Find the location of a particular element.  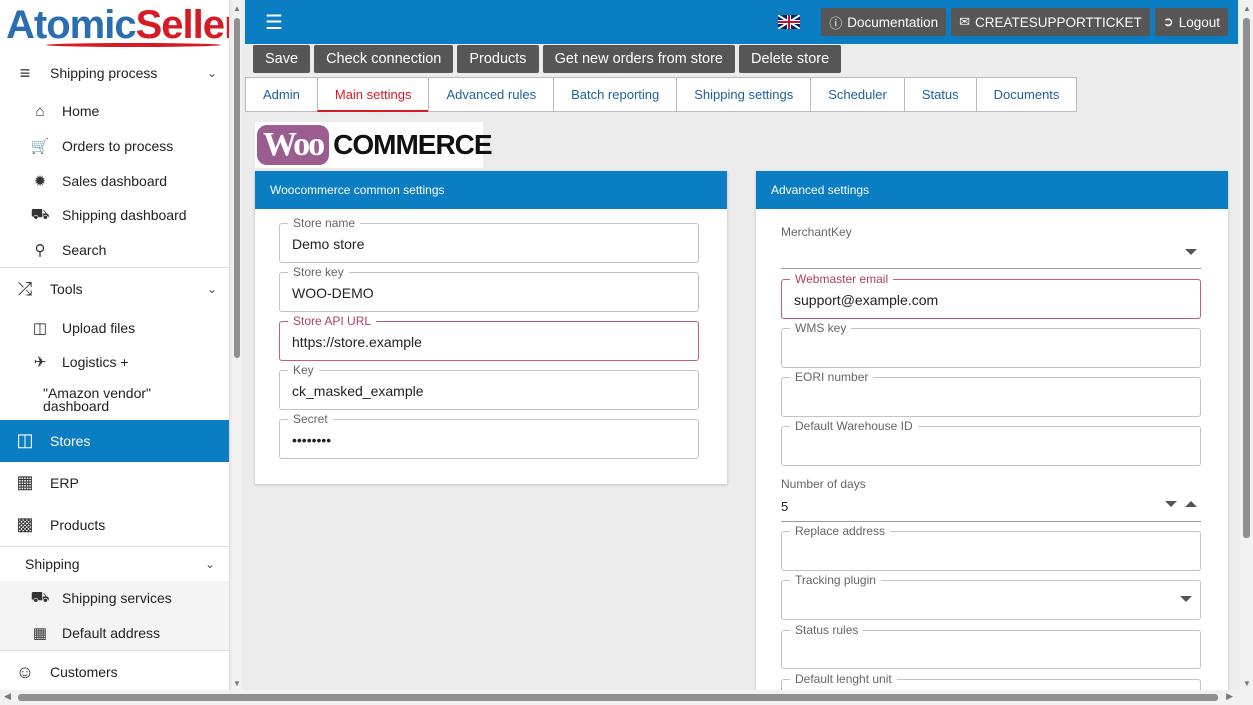

sidebar-item-home: ⌂ Home is located at coordinates (114, 111).